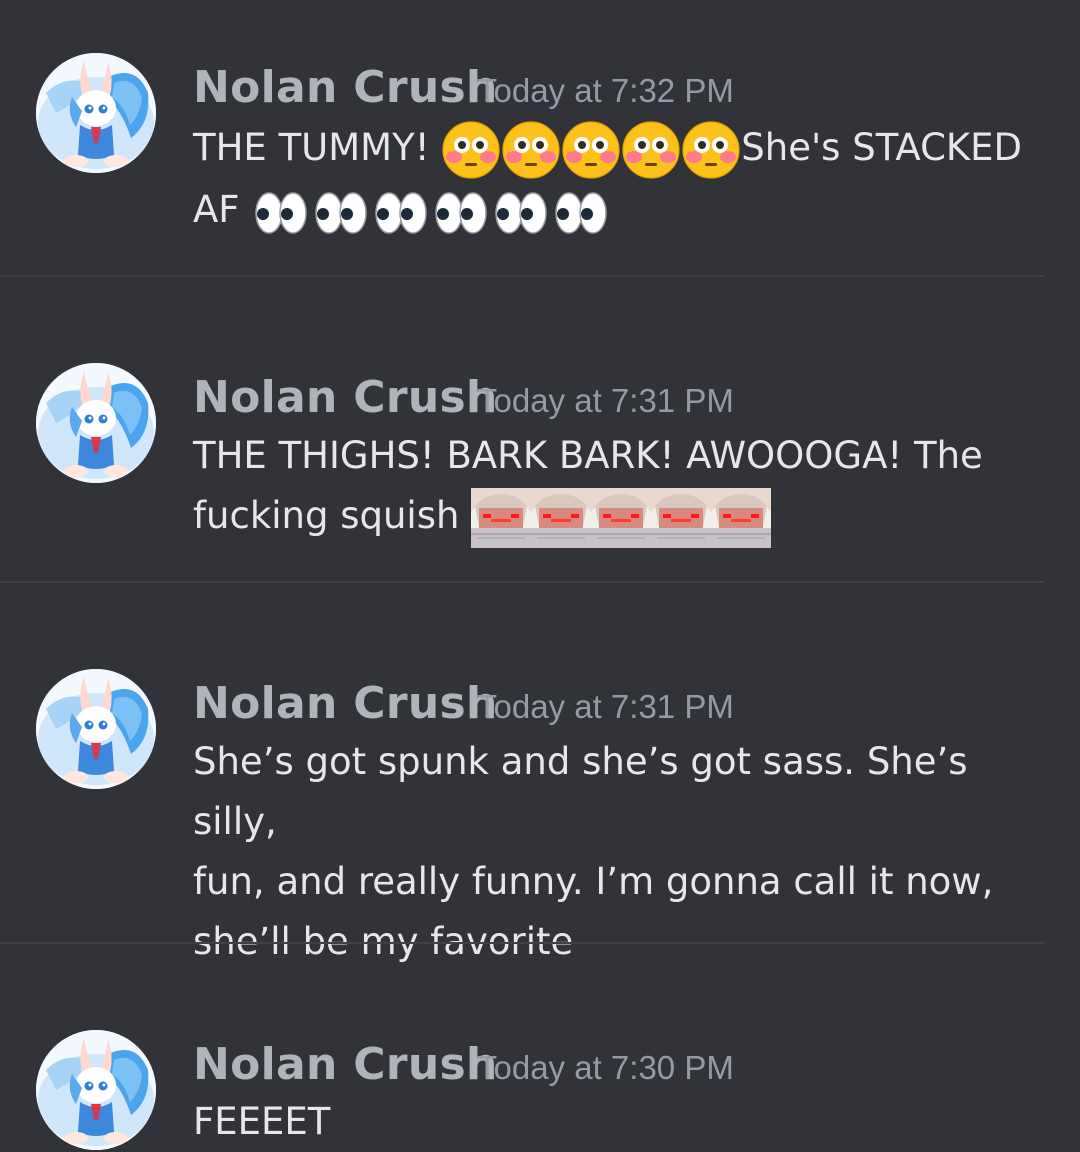  I want to click on timestamp: Today at 7:30 PM, so click(605, 1067).